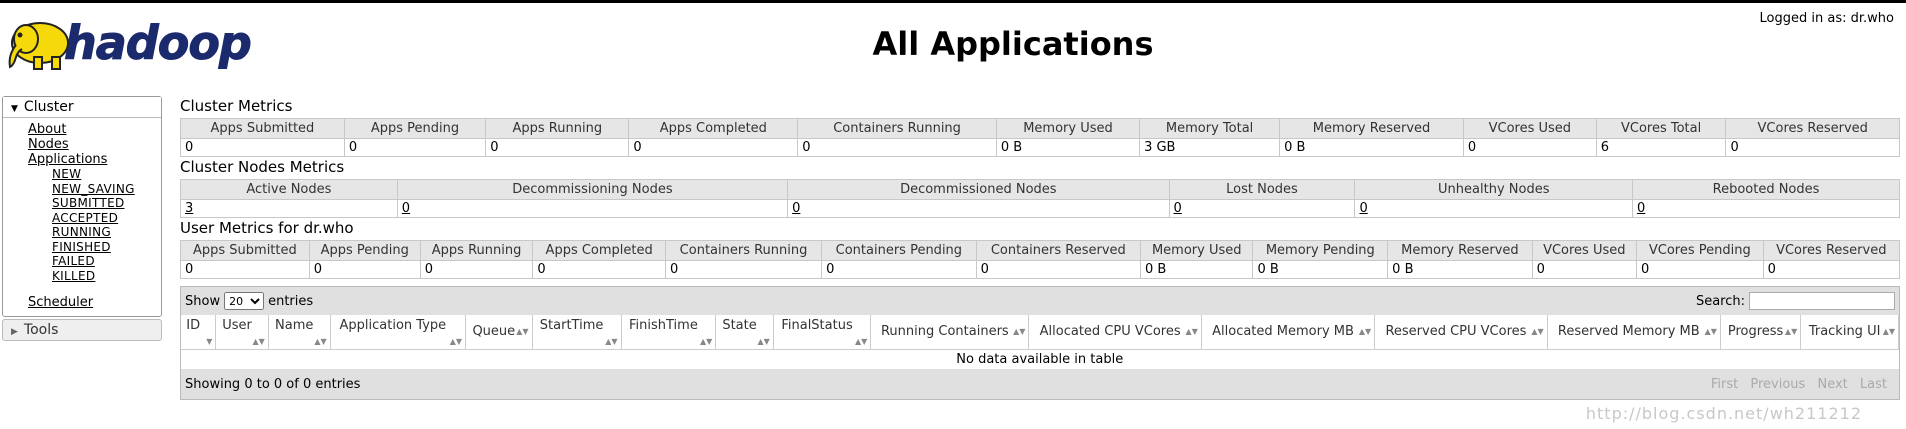  Describe the element at coordinates (94, 129) in the screenshot. I see `sidebar-item-about: About` at that location.